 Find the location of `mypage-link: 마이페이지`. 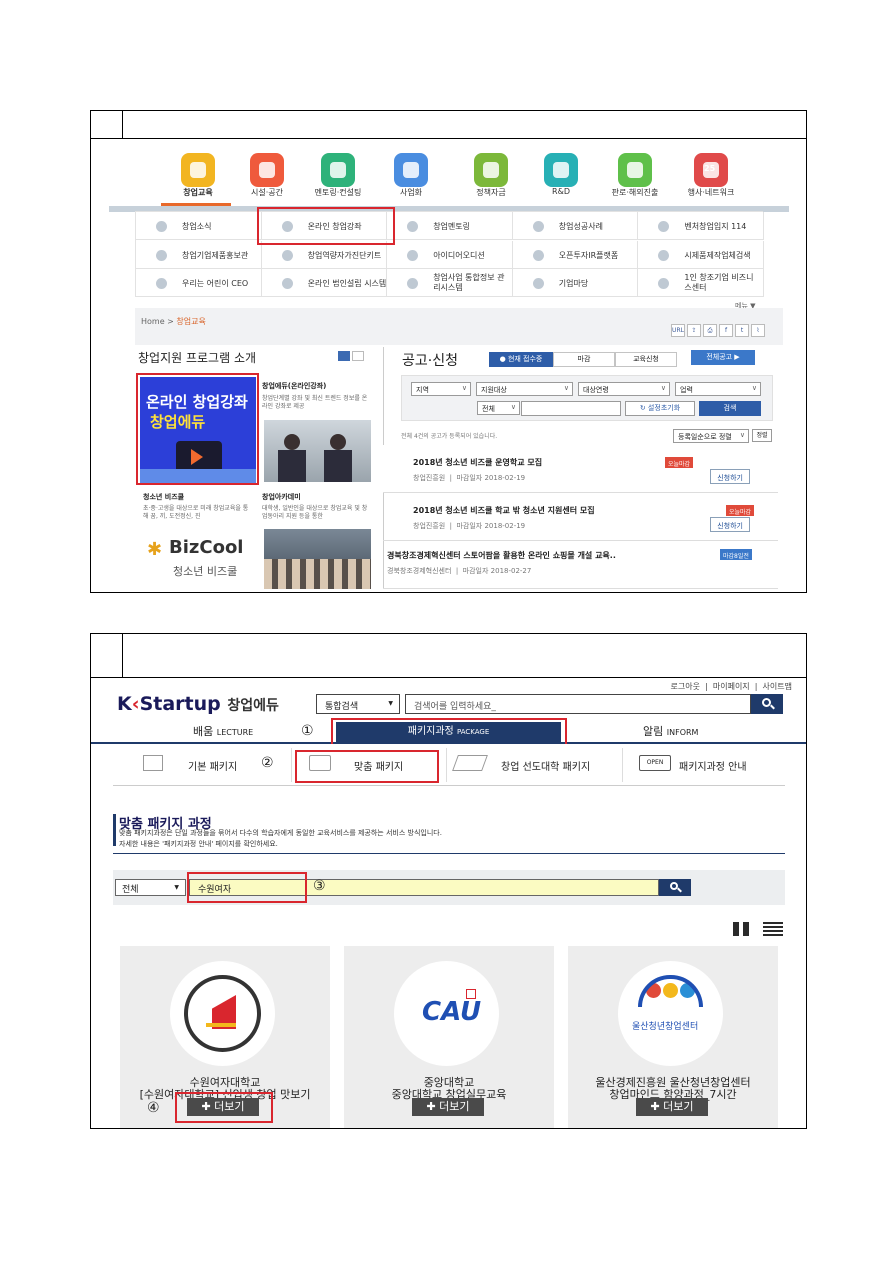

mypage-link: 마이페이지 is located at coordinates (731, 686).